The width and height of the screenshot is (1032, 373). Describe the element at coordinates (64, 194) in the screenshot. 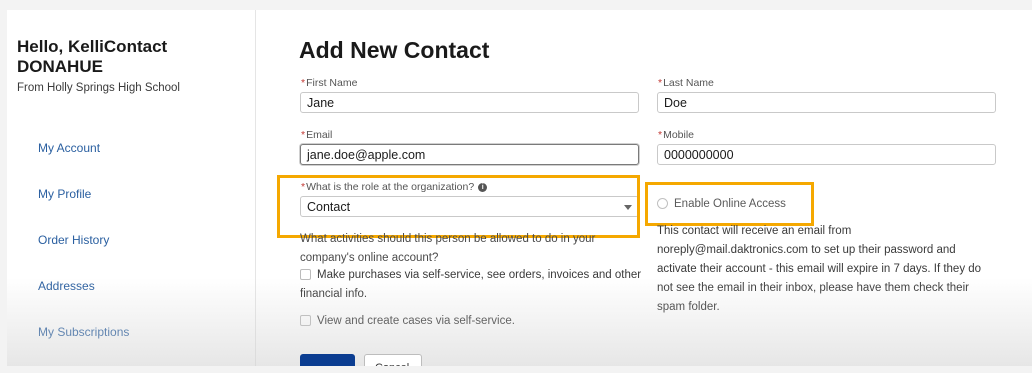

I see `sidebar-item-my-profile: My Profile` at that location.